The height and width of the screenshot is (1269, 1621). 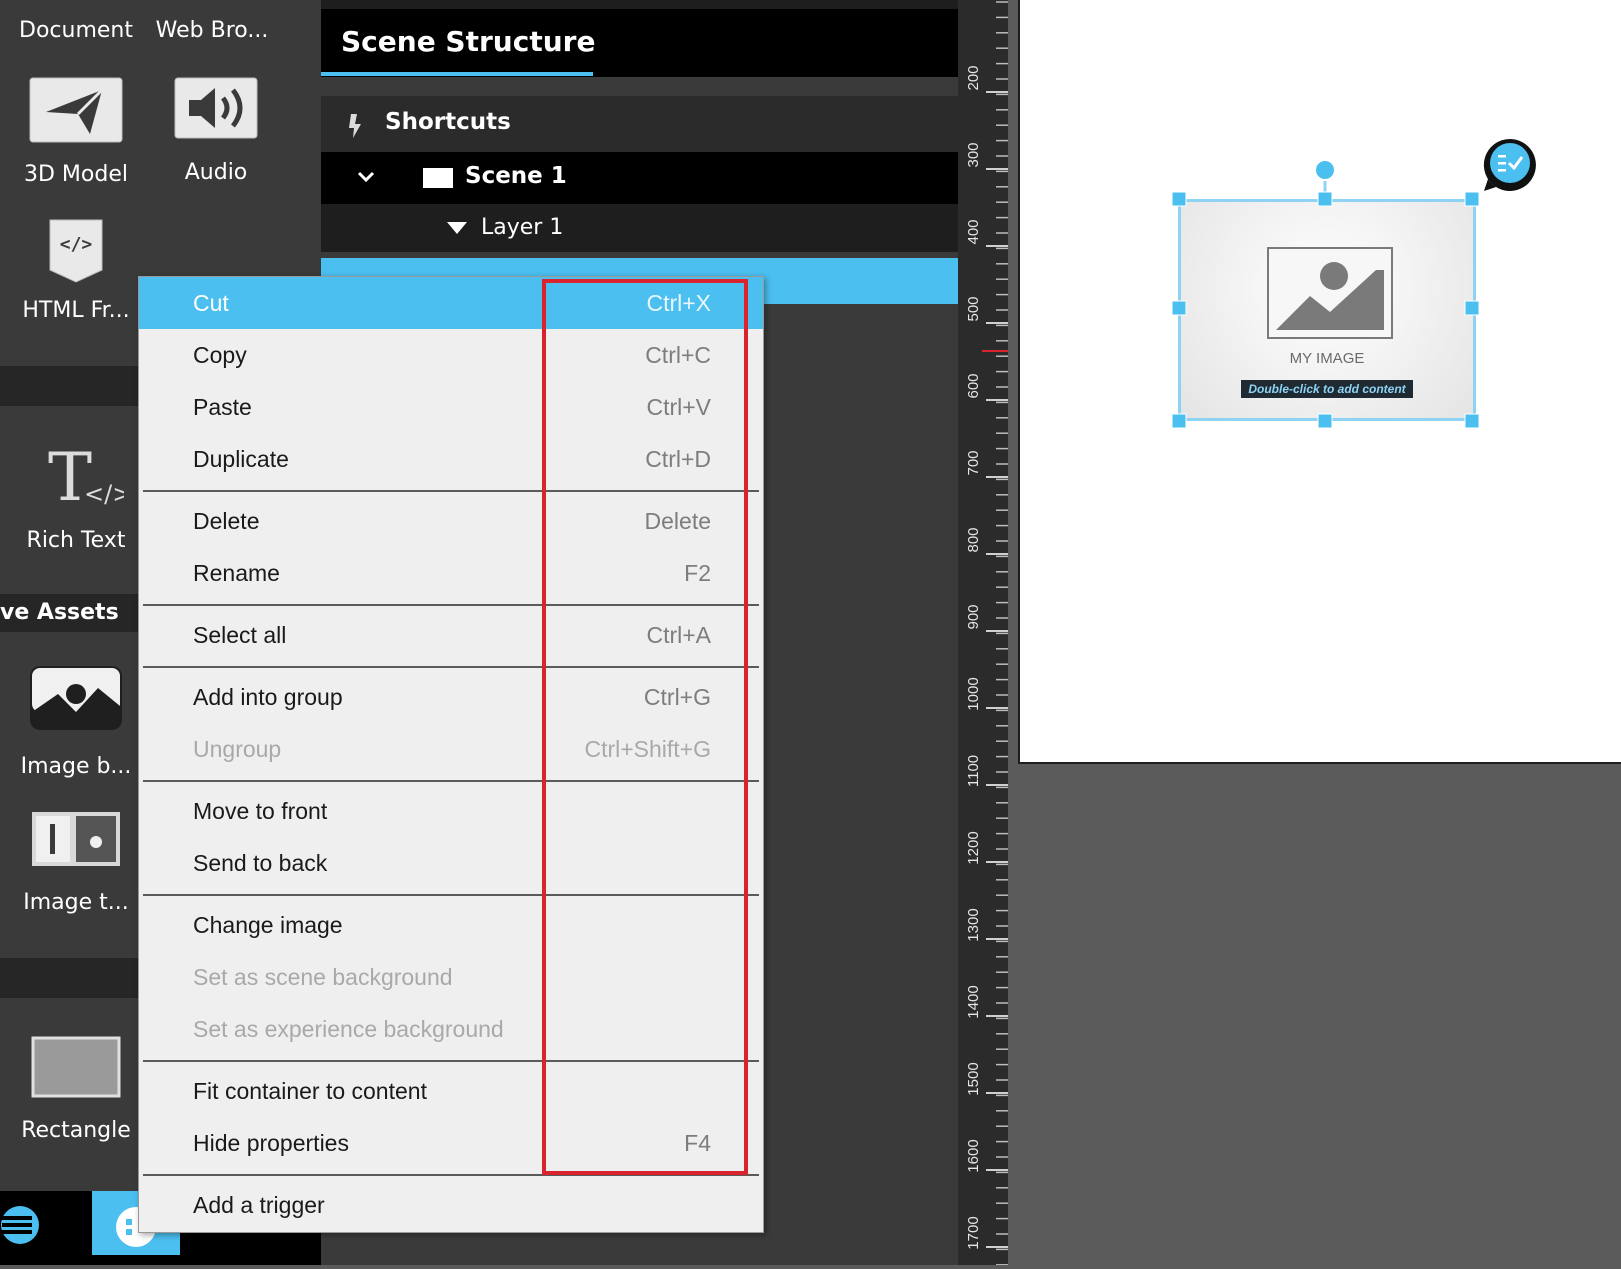 I want to click on audio-icon, so click(x=216, y=108).